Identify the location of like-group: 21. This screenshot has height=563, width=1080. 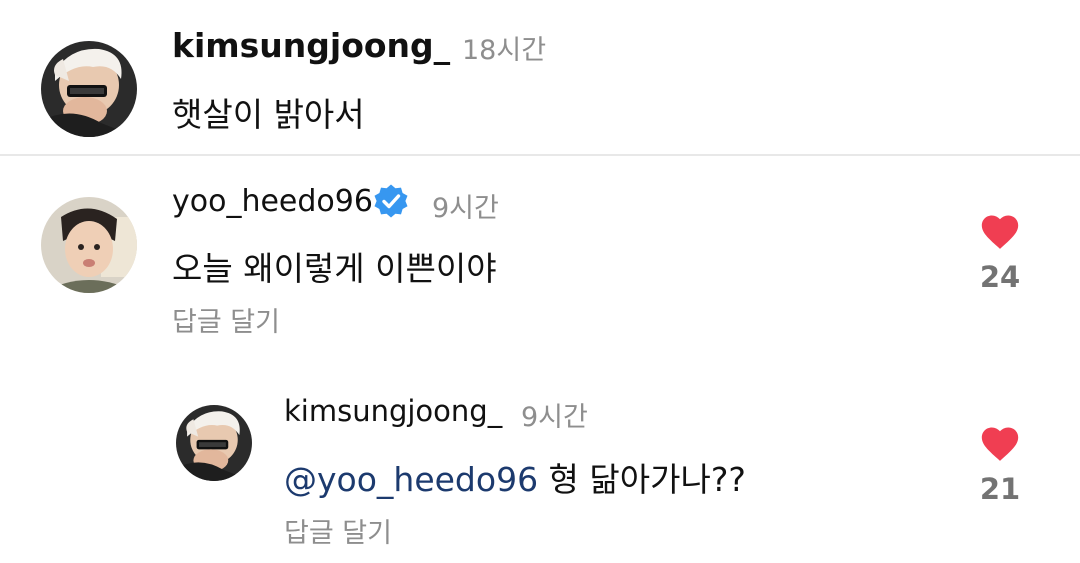
(1000, 464).